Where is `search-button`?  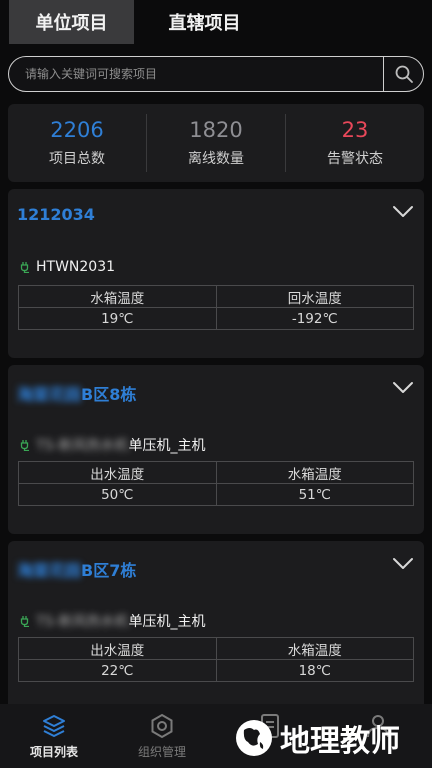
search-button is located at coordinates (403, 74).